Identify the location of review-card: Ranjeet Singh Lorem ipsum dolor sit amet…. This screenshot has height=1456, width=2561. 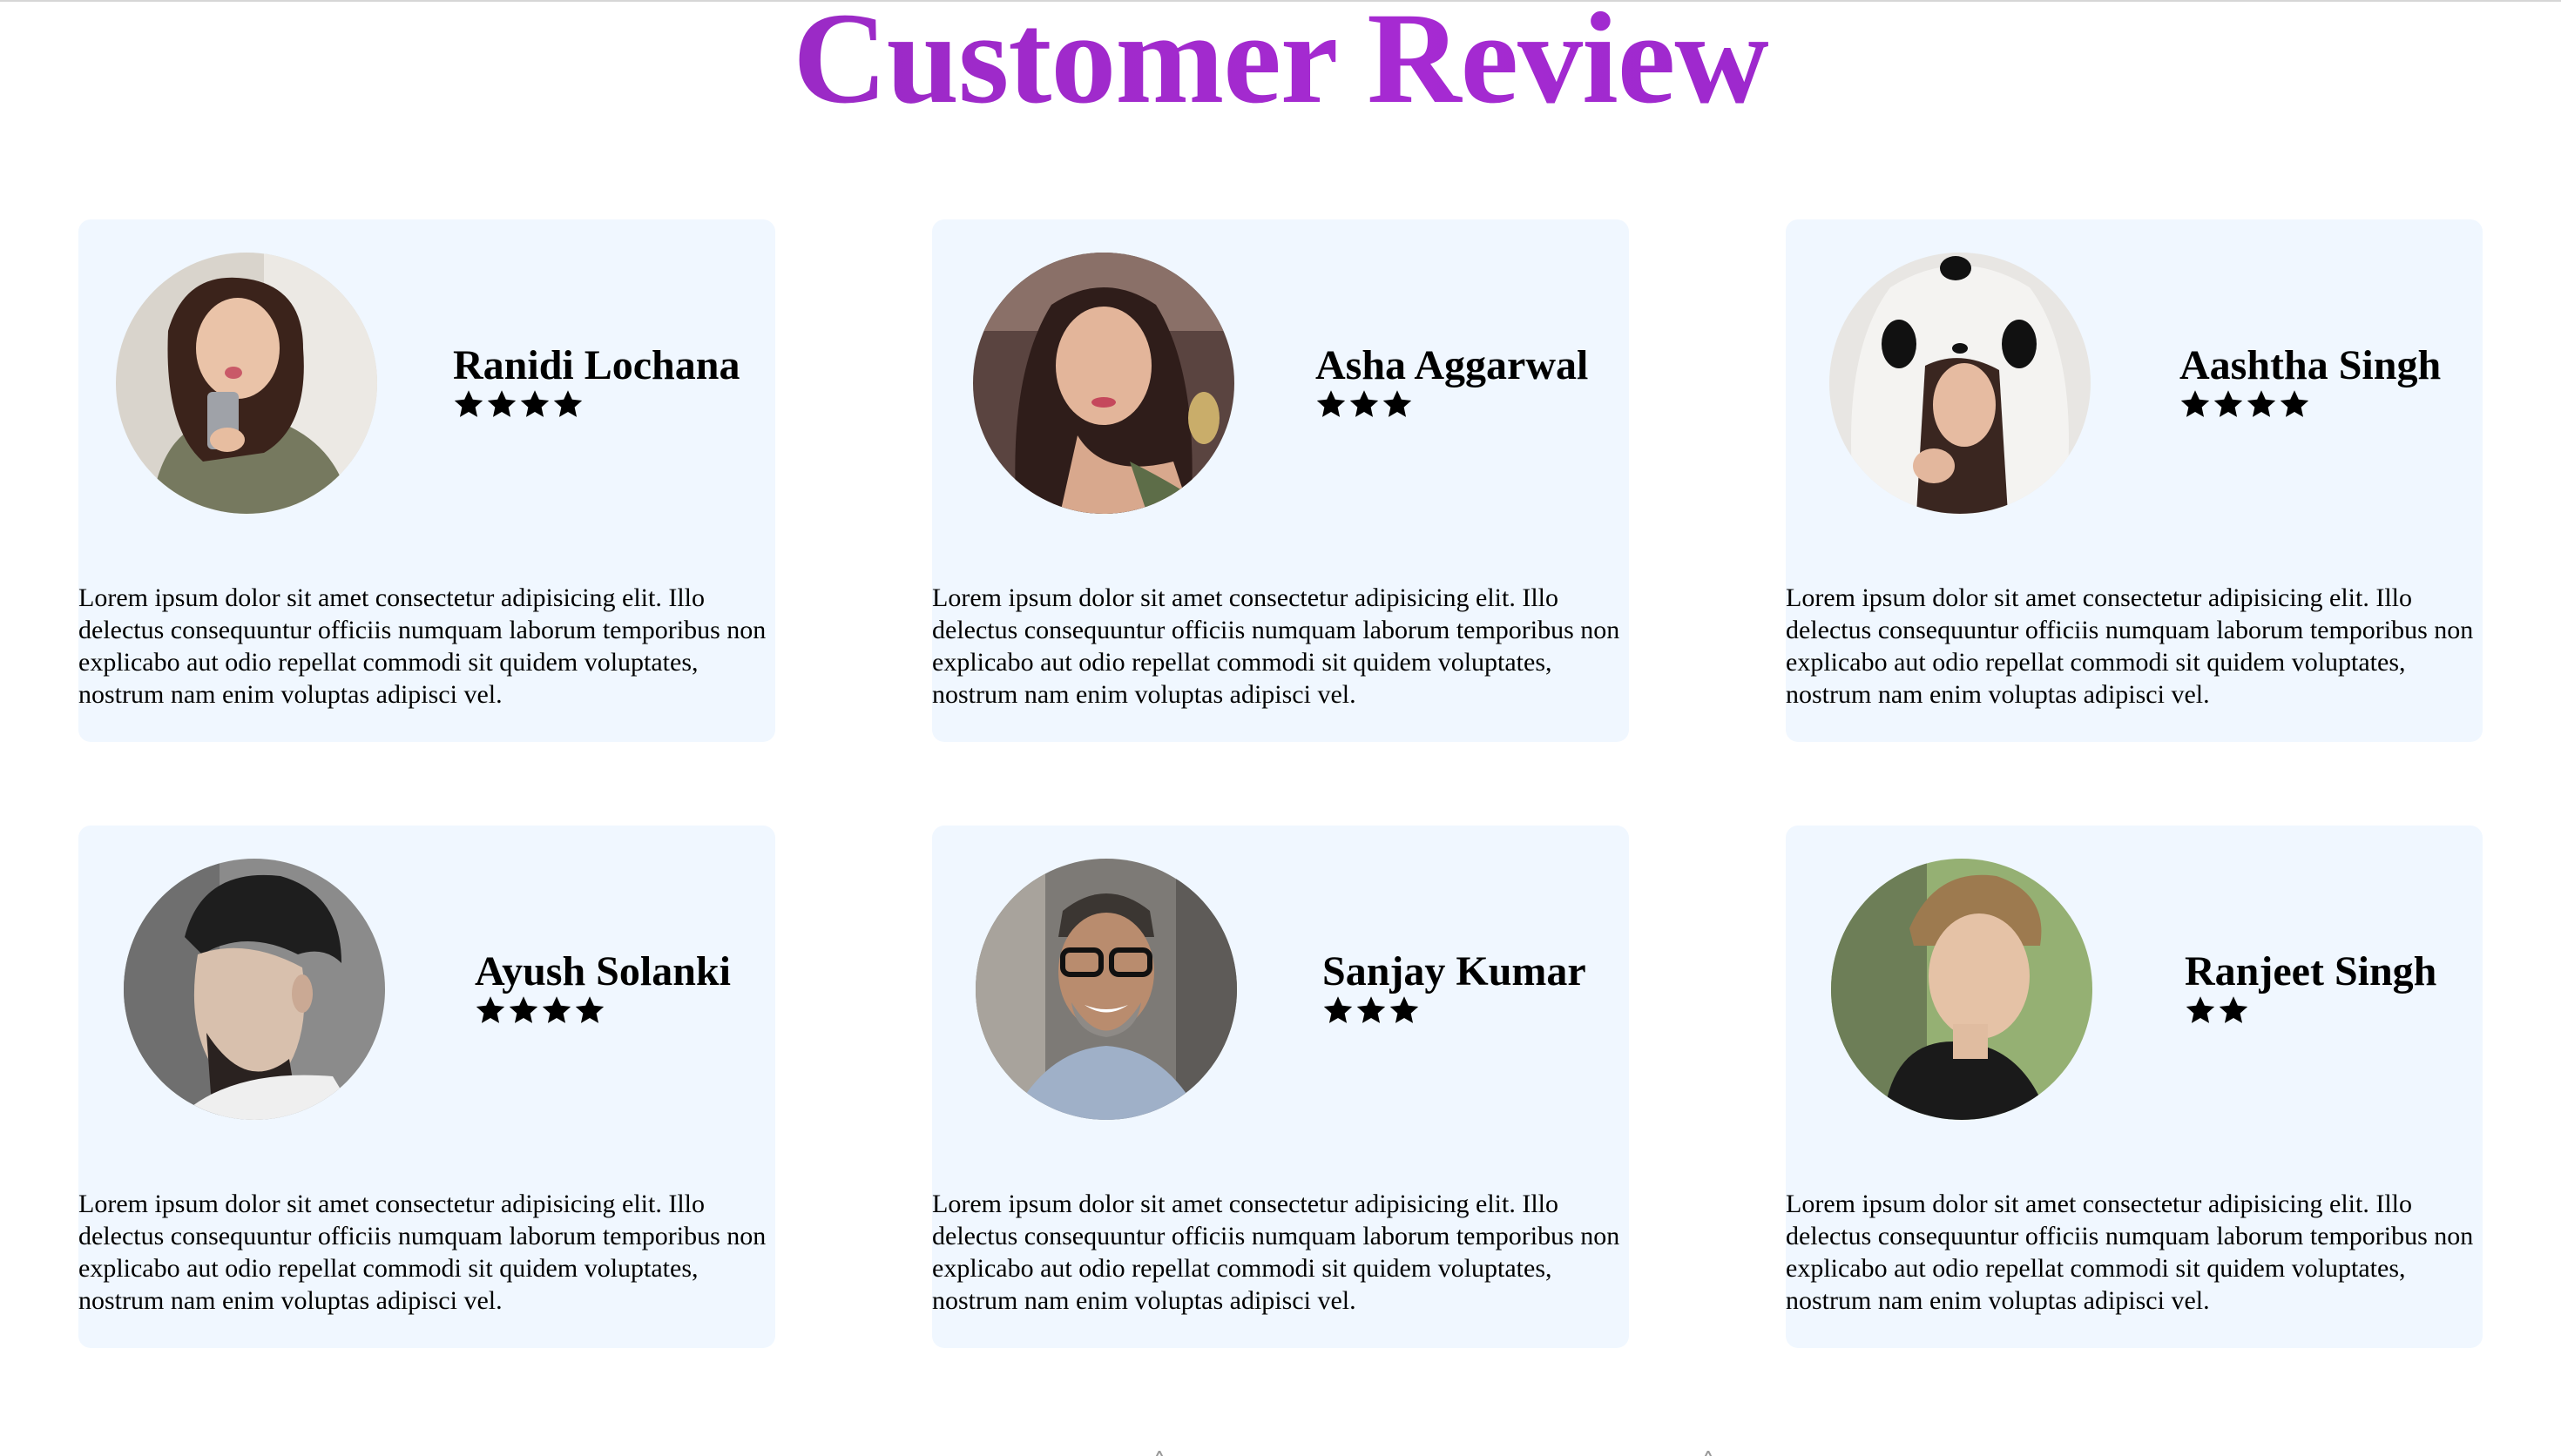
(2134, 1087).